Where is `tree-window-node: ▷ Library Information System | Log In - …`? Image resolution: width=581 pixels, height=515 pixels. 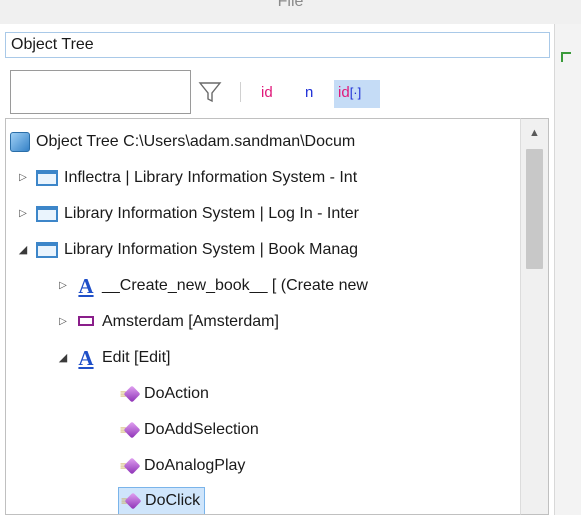
tree-window-node: ▷ Library Information System | Log In - … is located at coordinates (187, 214).